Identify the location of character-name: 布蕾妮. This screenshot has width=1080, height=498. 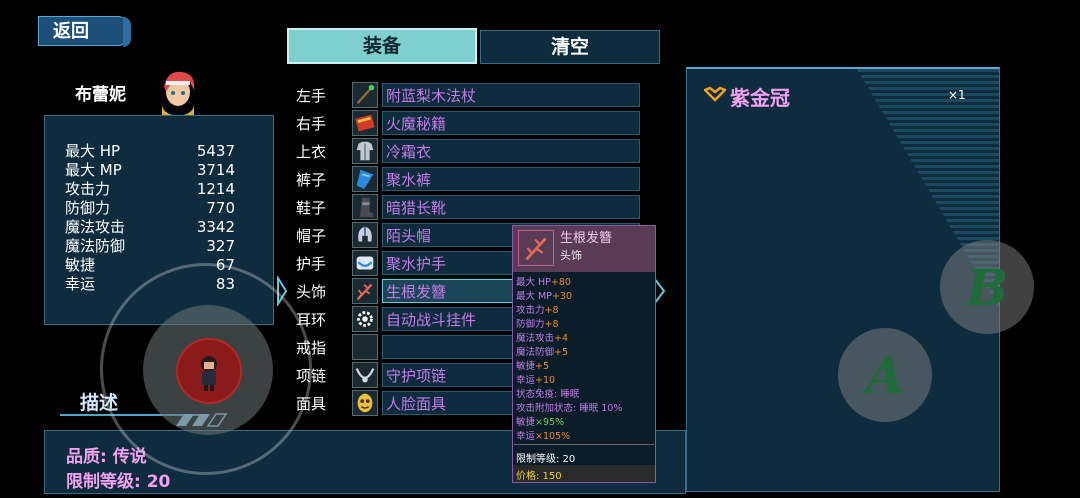
(100, 95).